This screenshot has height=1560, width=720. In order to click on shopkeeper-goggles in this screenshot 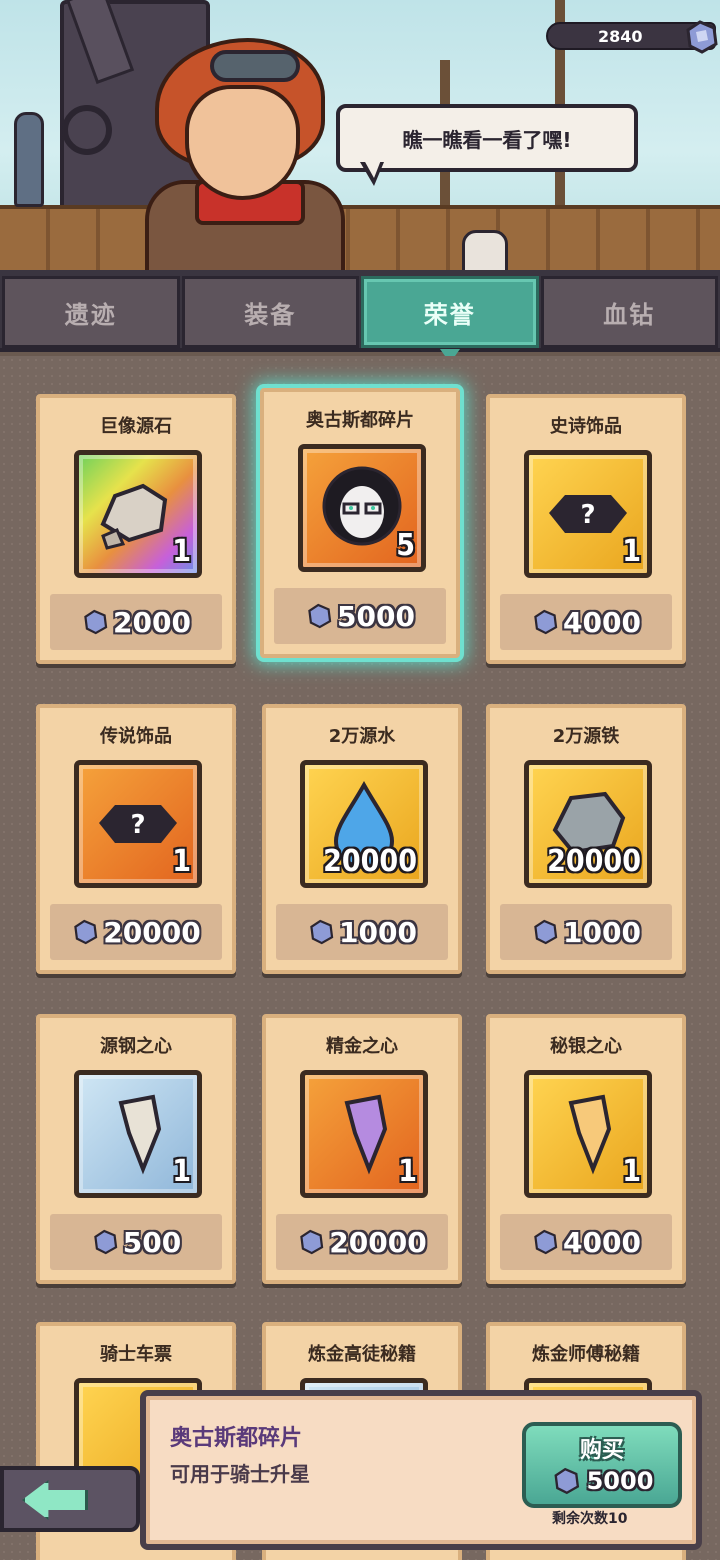, I will do `click(255, 66)`.